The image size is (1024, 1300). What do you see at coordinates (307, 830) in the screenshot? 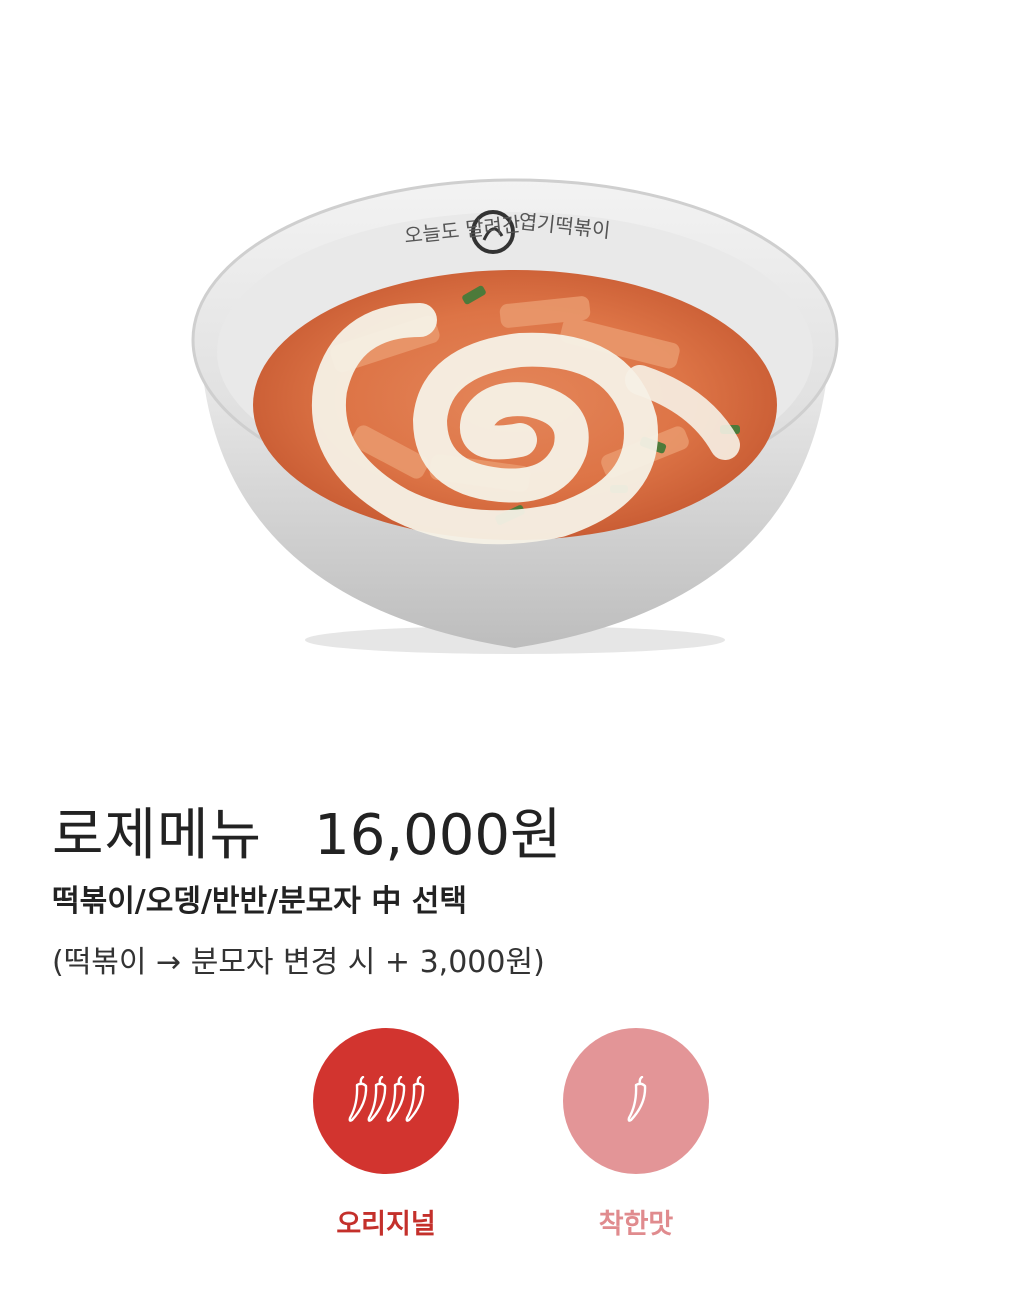
I see `menu-title-row: 로제메뉴 16,000원` at bounding box center [307, 830].